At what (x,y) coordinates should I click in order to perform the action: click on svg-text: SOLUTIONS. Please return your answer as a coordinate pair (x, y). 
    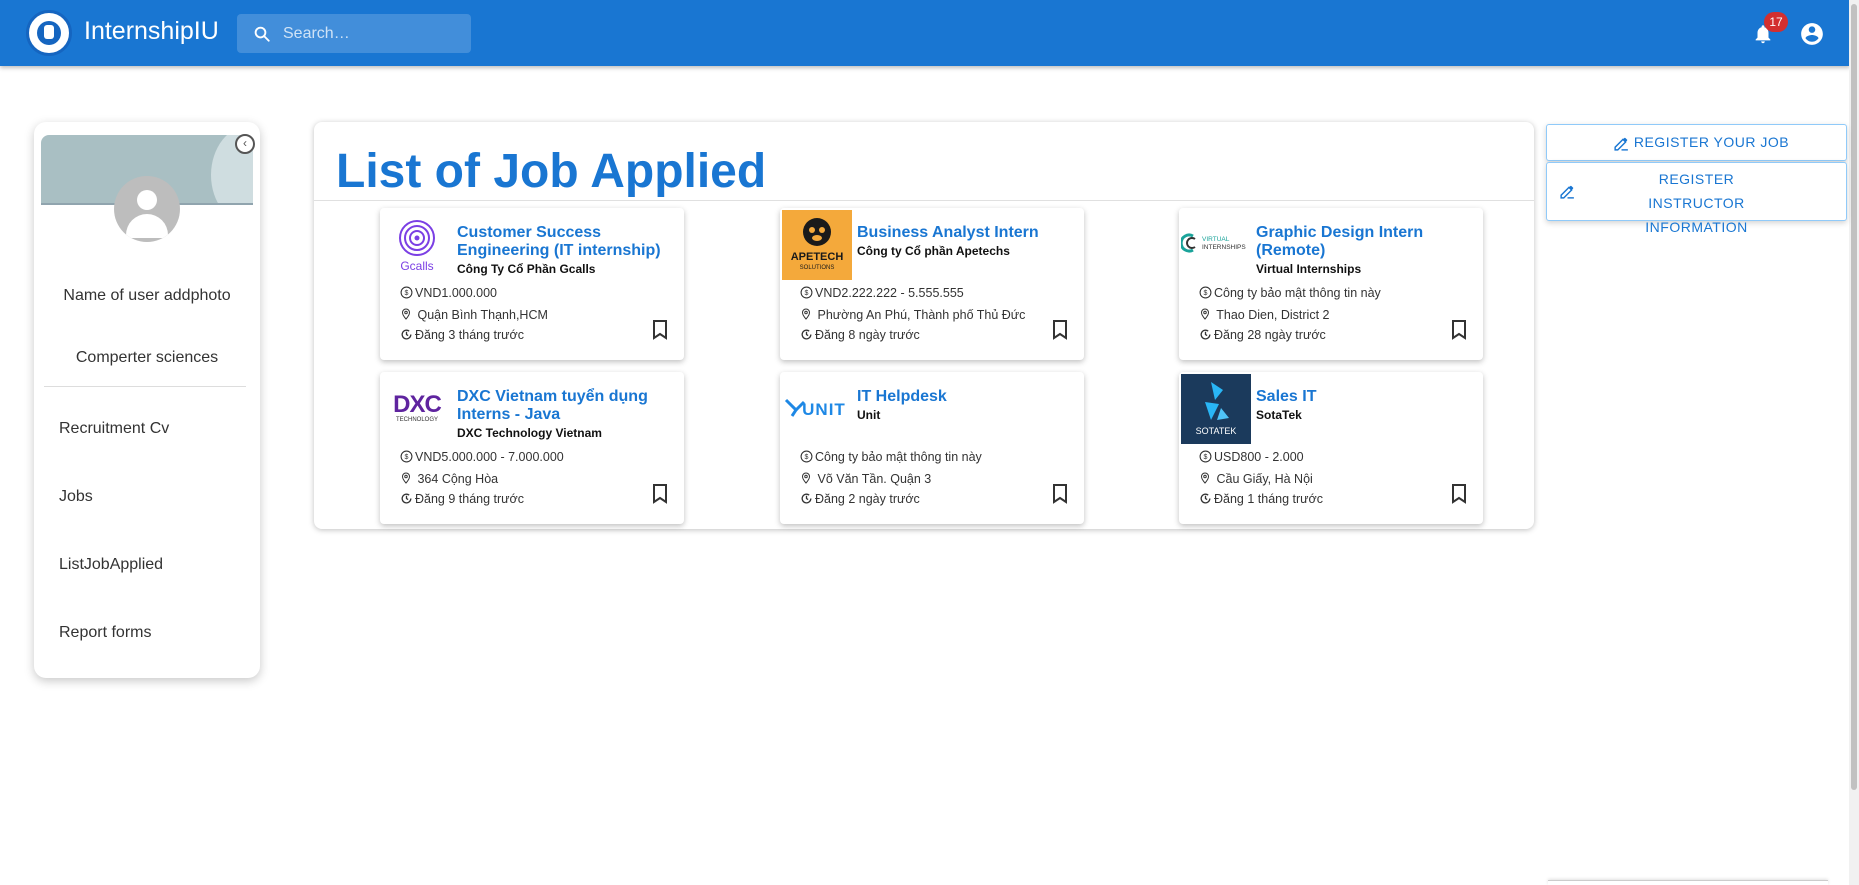
    Looking at the image, I should click on (817, 268).